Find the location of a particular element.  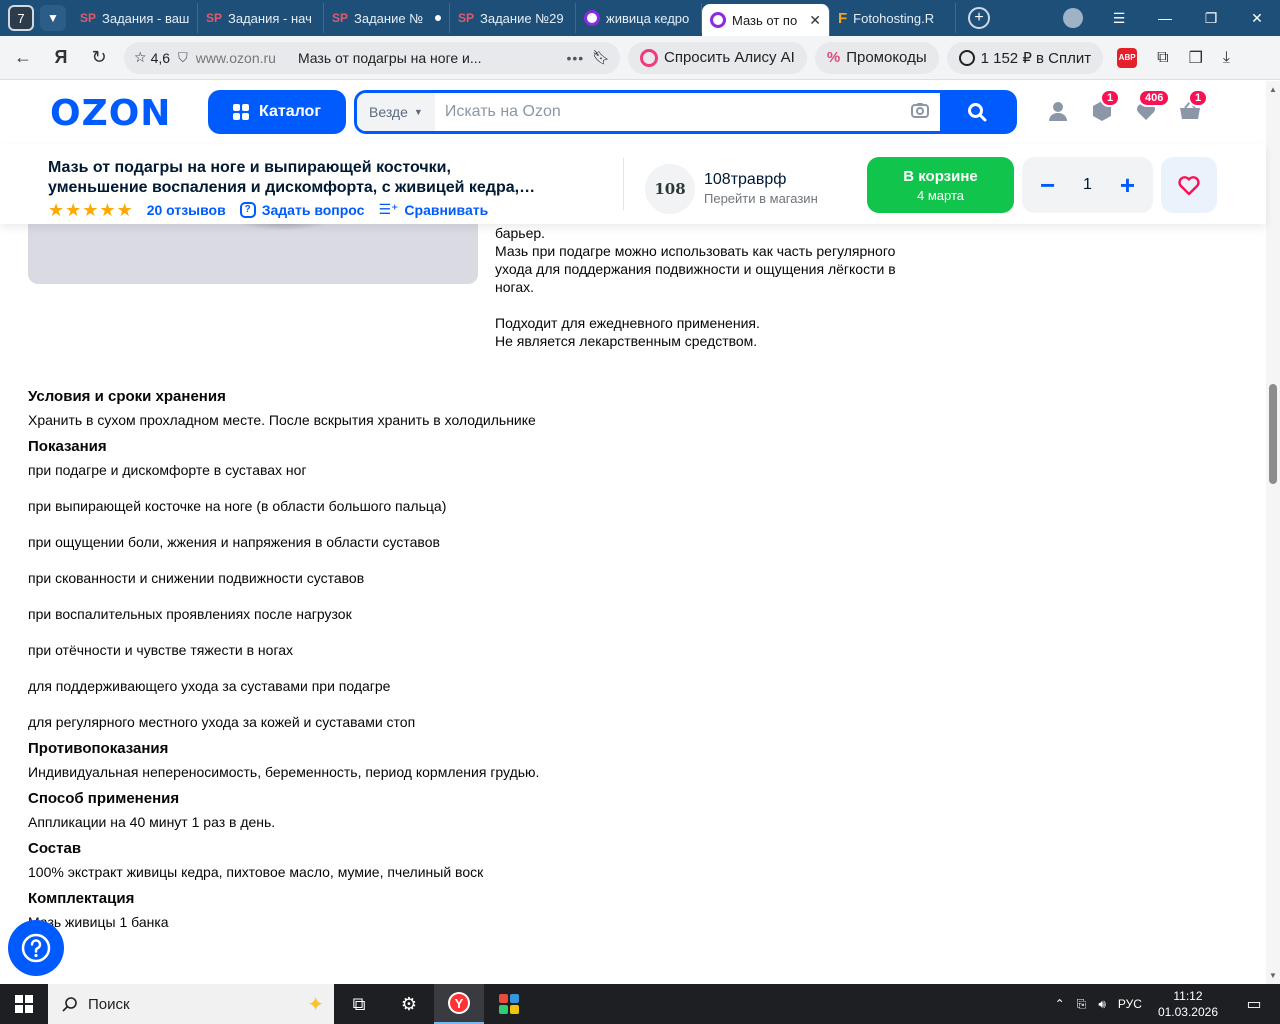

cart-basket-icon: 1 is located at coordinates (1193, 106).